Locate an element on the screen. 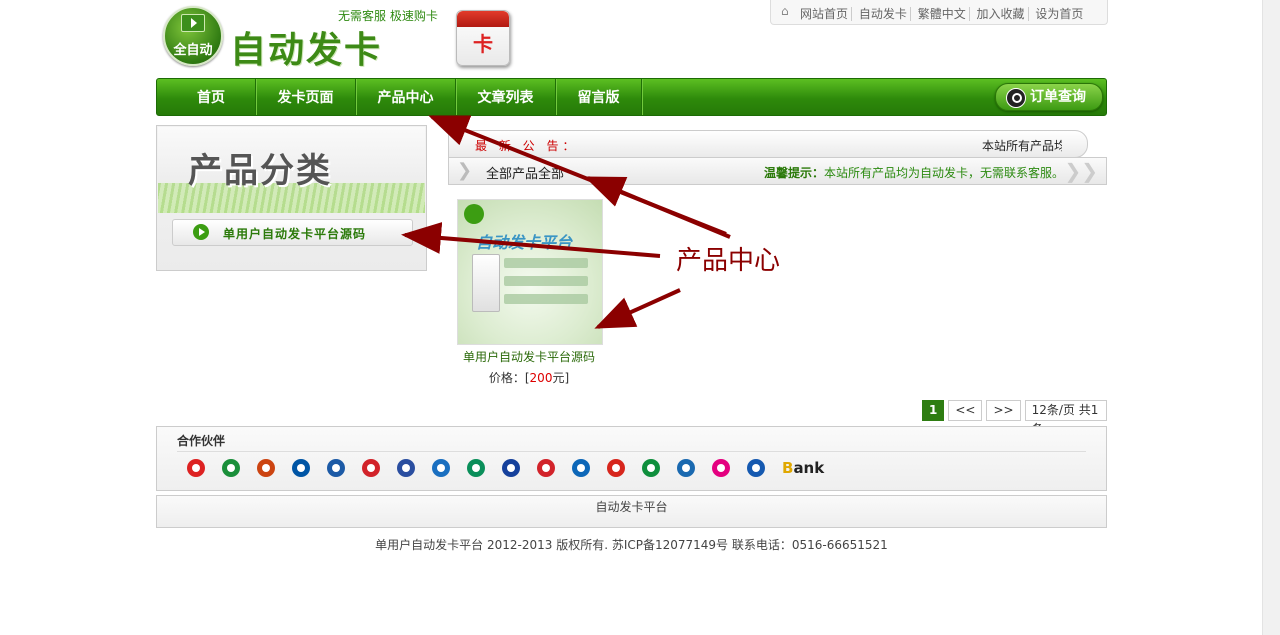 The width and height of the screenshot is (1280, 635). product-price: 价格：[200元] is located at coordinates (529, 377).